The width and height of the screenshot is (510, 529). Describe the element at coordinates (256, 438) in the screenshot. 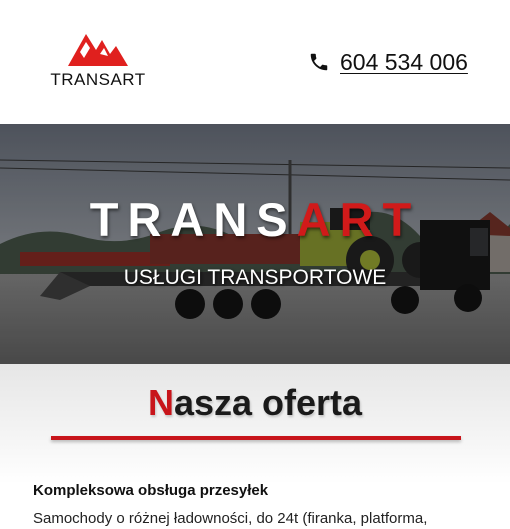

I see `offer-heading-divider` at that location.